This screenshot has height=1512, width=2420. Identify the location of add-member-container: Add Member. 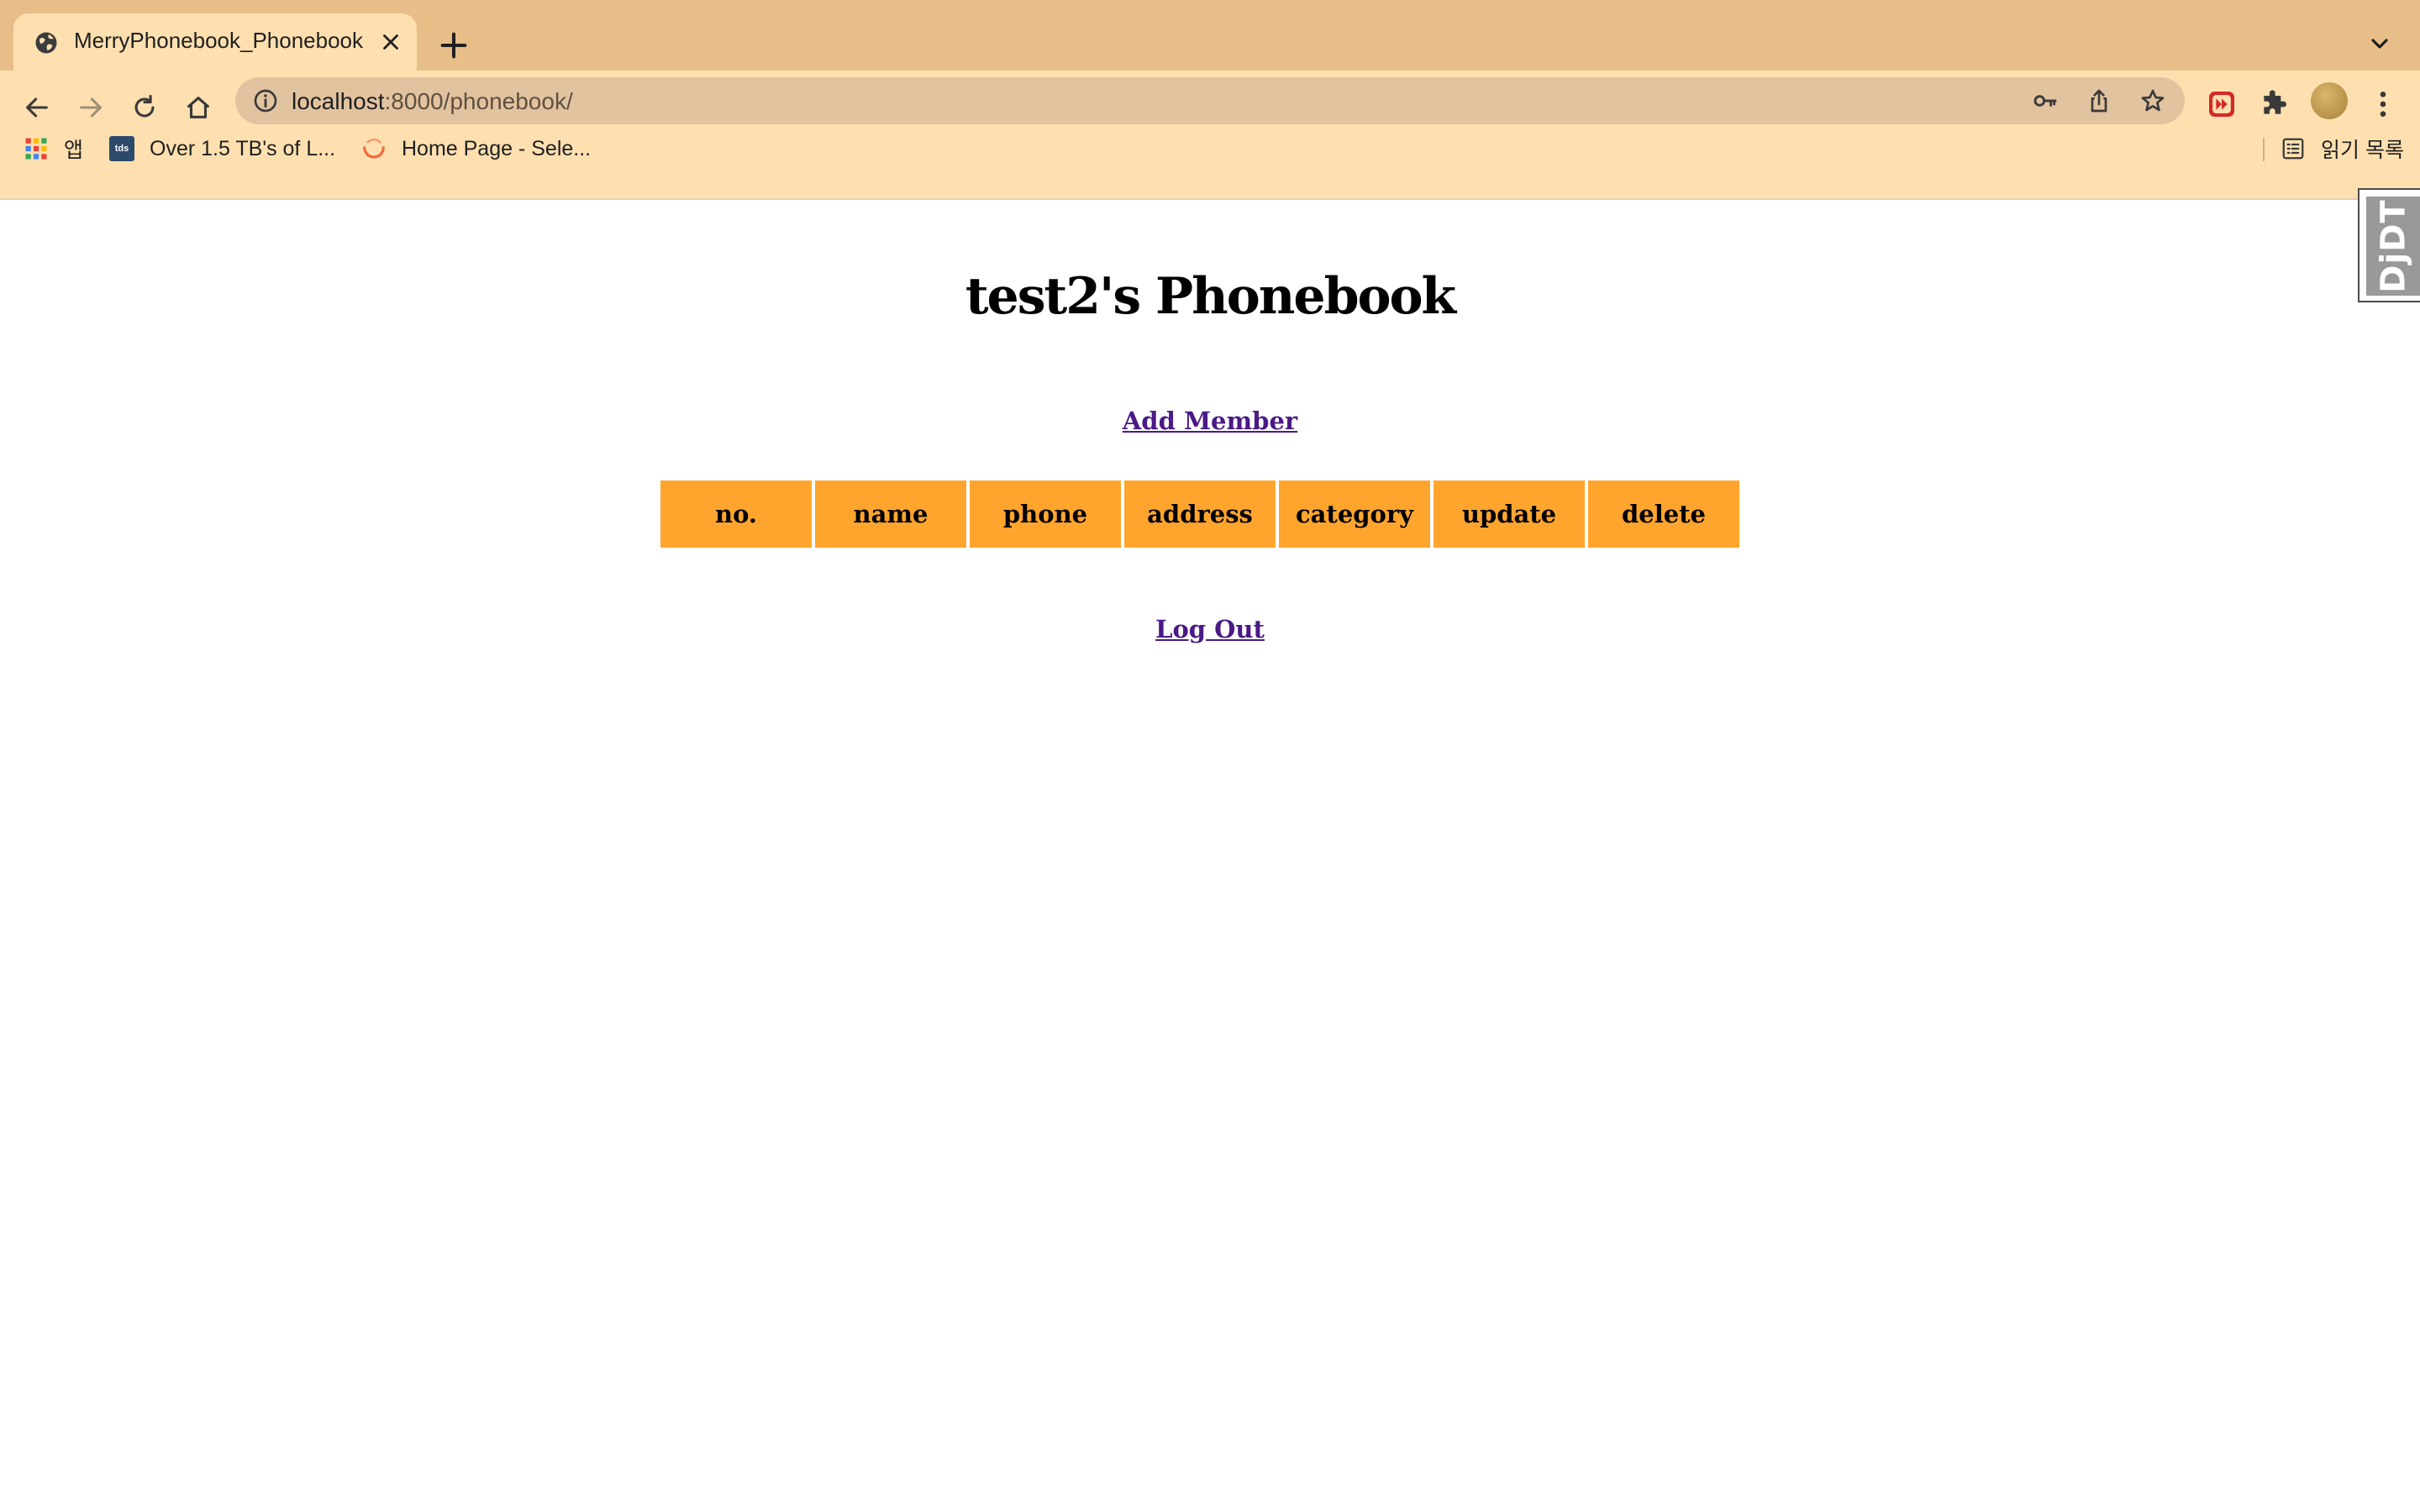
(1210, 421).